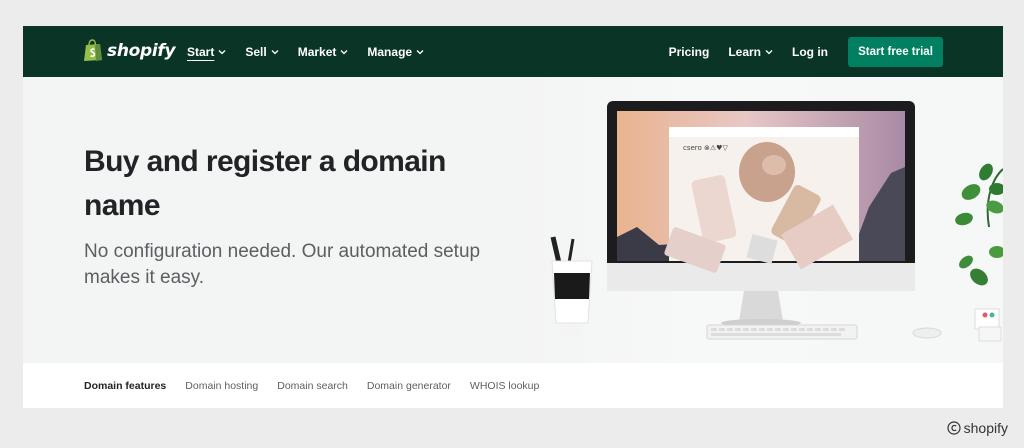 Image resolution: width=1024 pixels, height=448 pixels. I want to click on nav-item-label: Pricing, so click(689, 51).